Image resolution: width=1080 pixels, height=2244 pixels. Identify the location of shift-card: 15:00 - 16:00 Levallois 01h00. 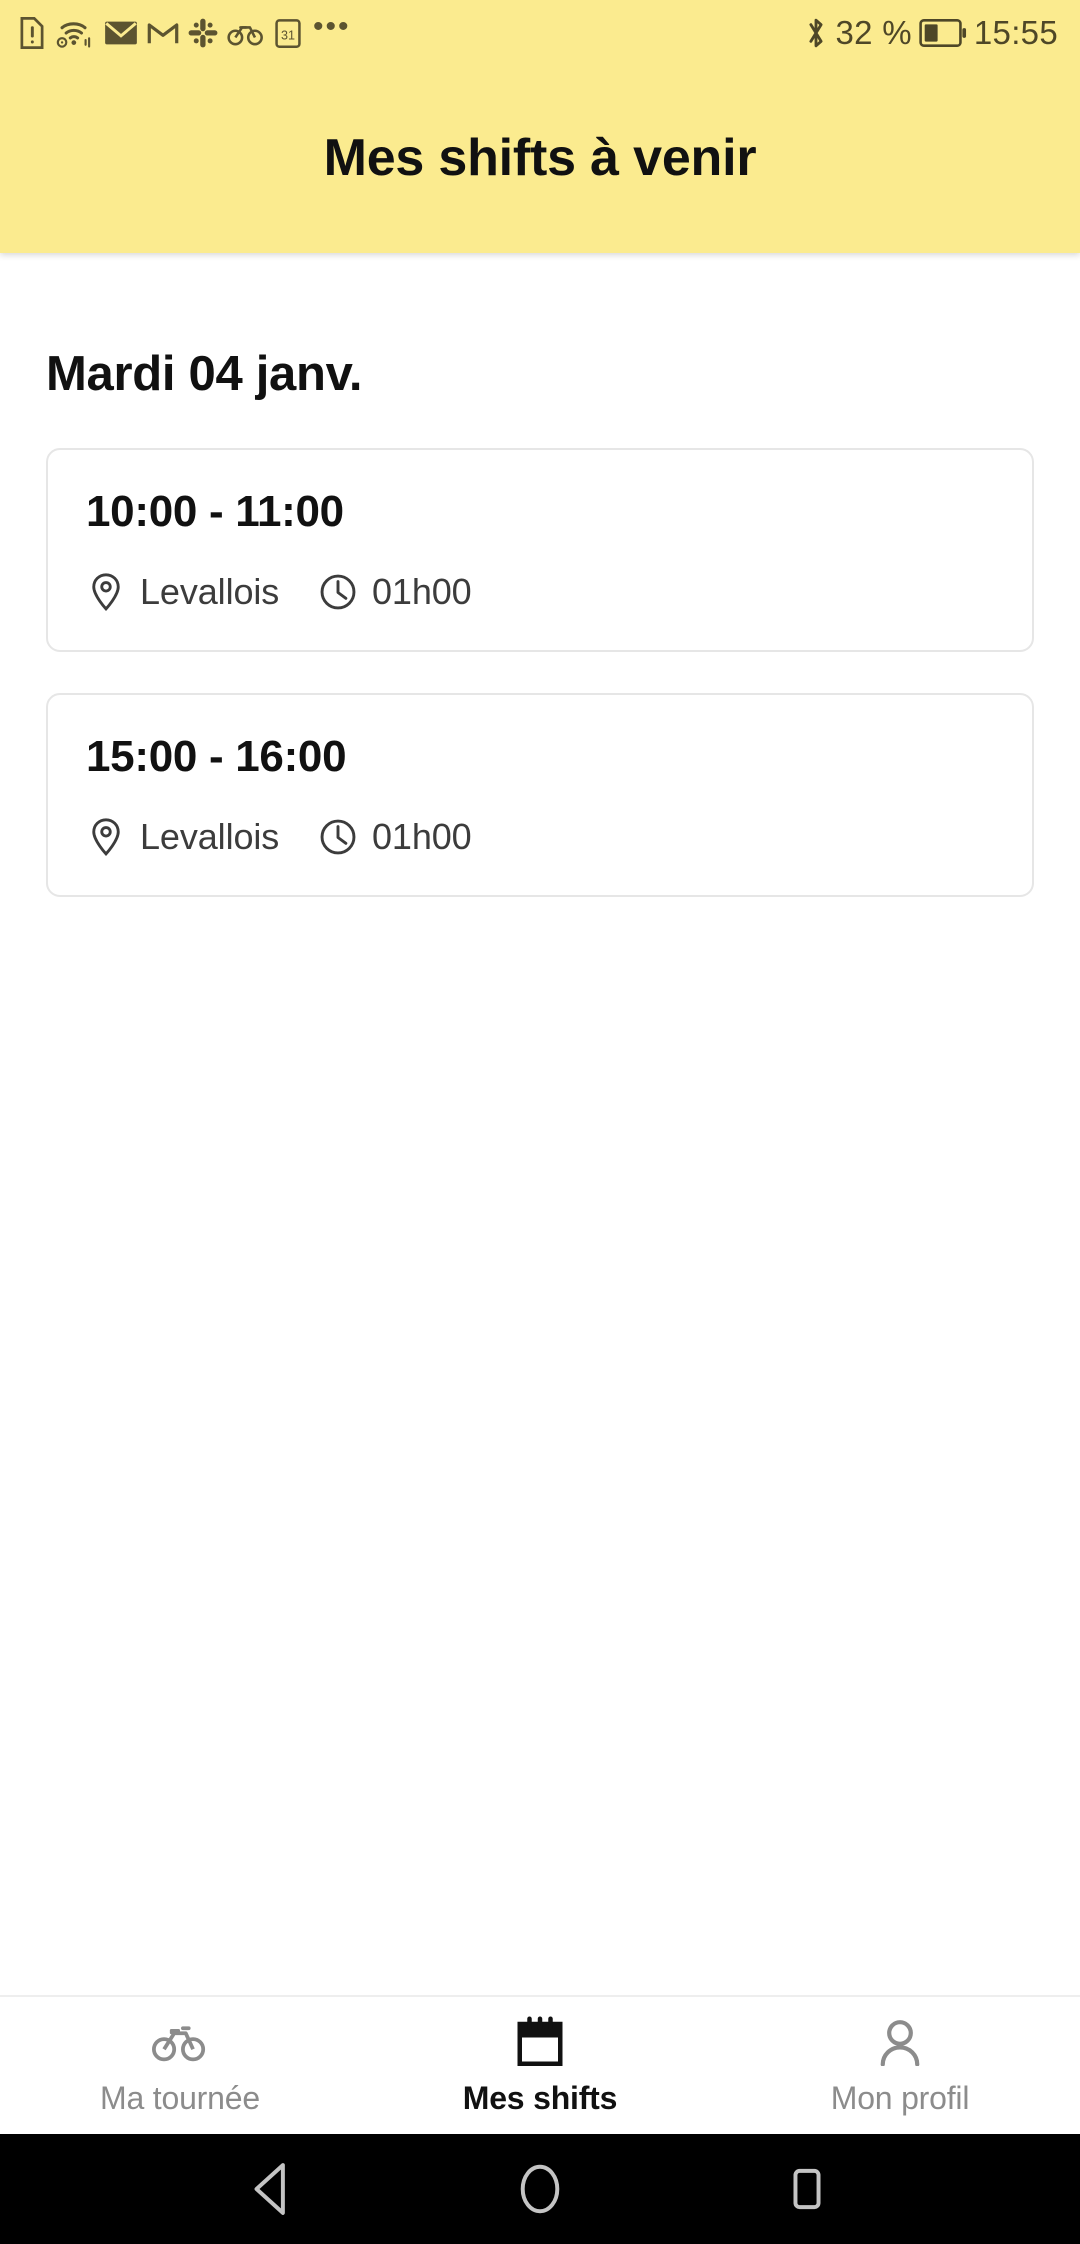
(540, 795).